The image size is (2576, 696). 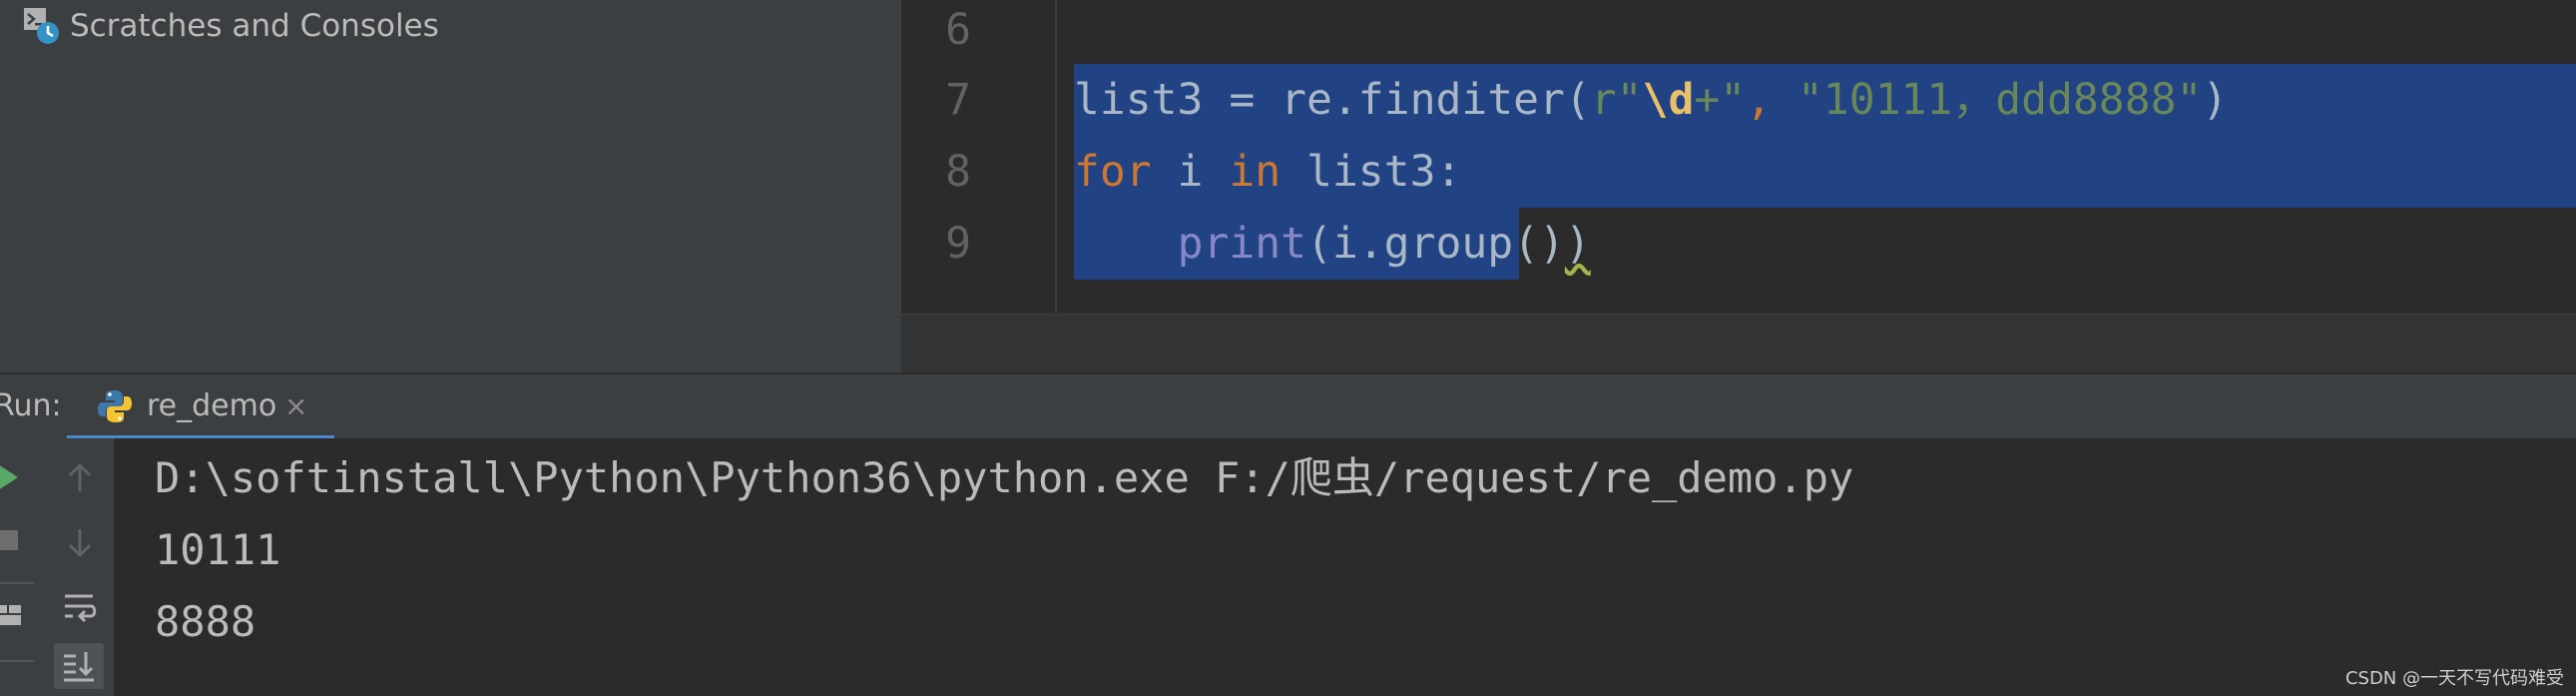 I want to click on code-token: list3:, so click(x=1371, y=172).